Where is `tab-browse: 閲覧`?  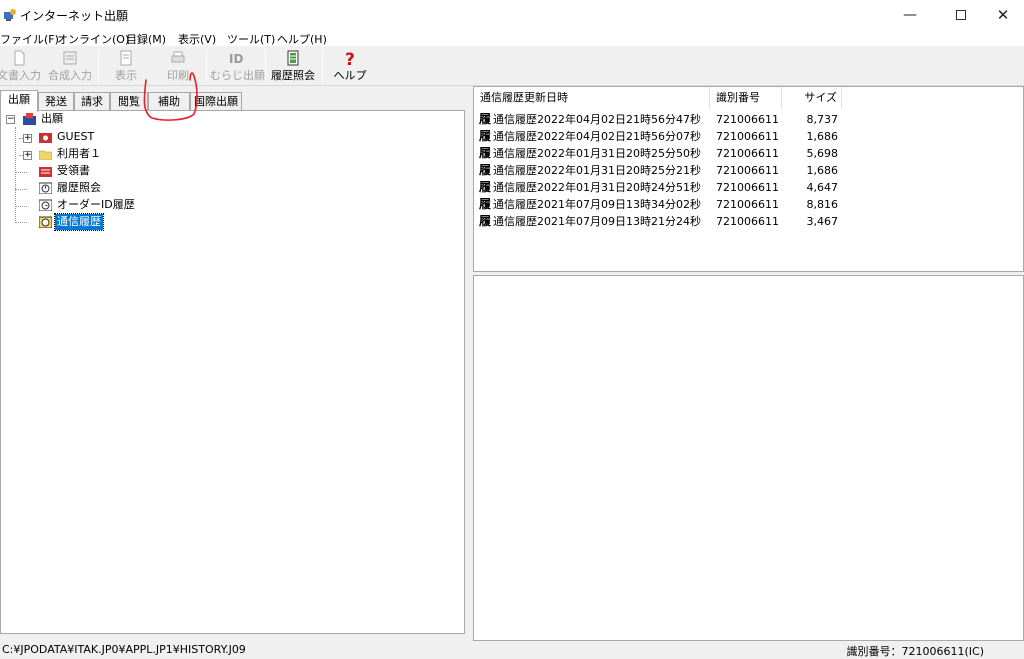 tab-browse: 閲覧 is located at coordinates (129, 101).